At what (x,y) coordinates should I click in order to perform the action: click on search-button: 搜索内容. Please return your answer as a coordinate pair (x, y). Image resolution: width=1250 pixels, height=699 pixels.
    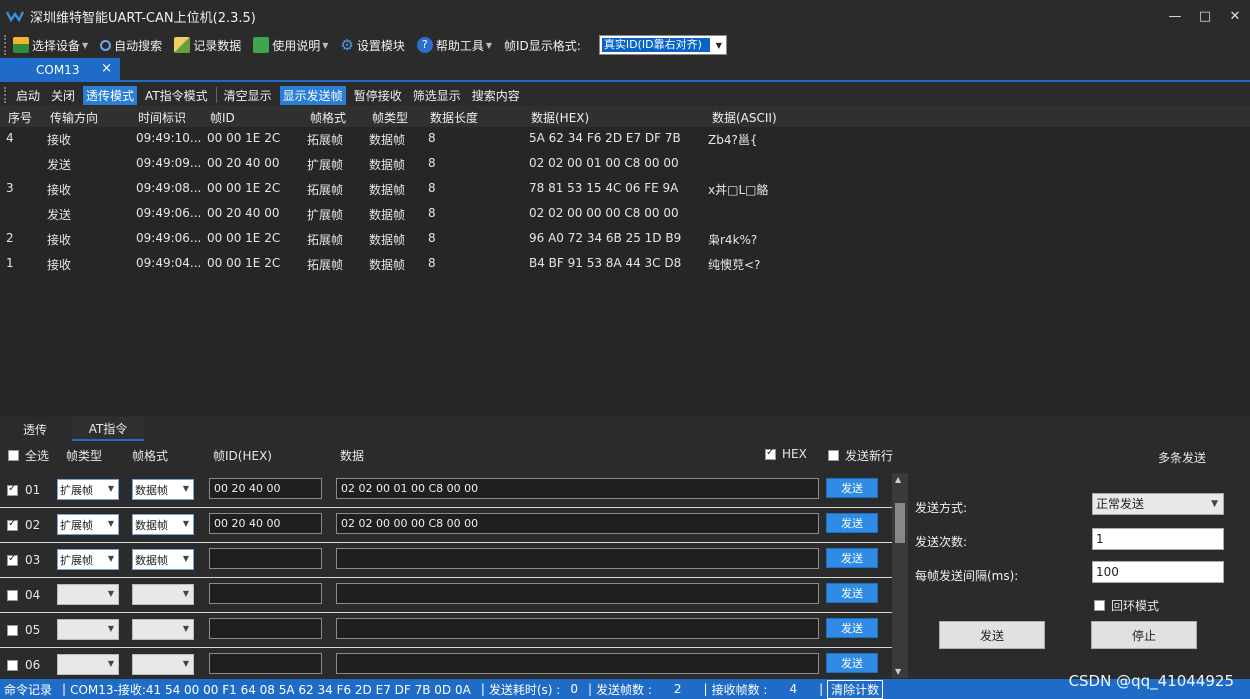
    Looking at the image, I should click on (496, 95).